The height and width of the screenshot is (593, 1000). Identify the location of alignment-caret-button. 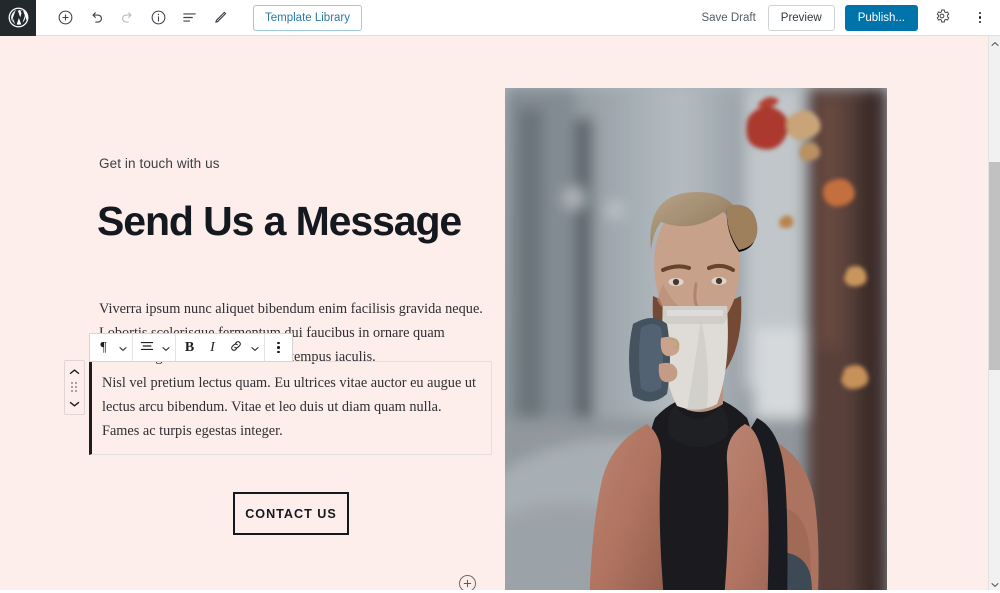
(165, 347).